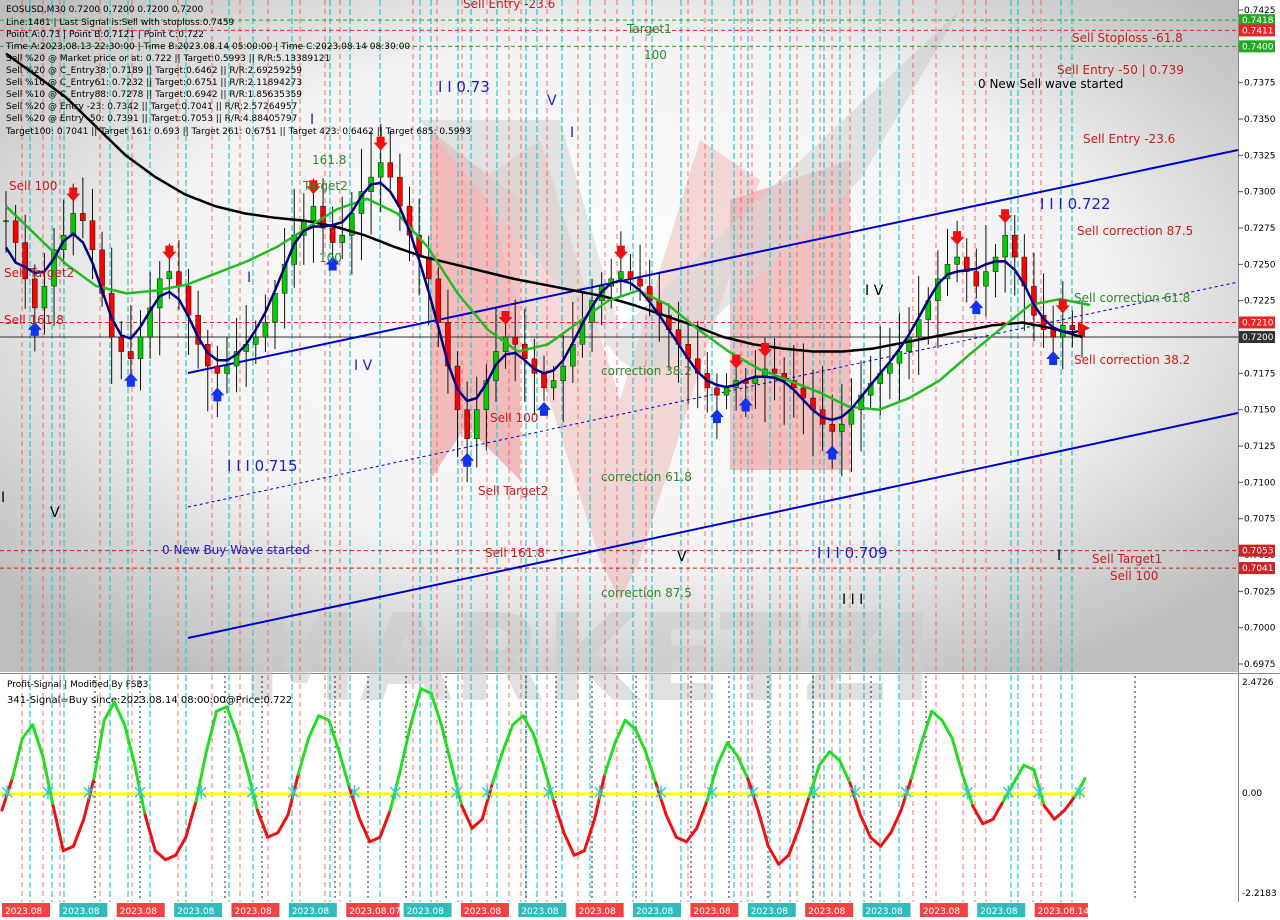 The image size is (1280, 920). Describe the element at coordinates (874, 291) in the screenshot. I see `label-wave-IV-right: I V` at that location.